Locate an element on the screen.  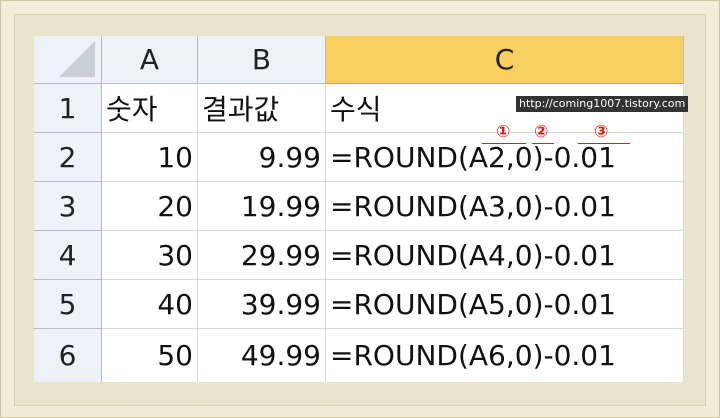
select-all-corner is located at coordinates (68, 60).